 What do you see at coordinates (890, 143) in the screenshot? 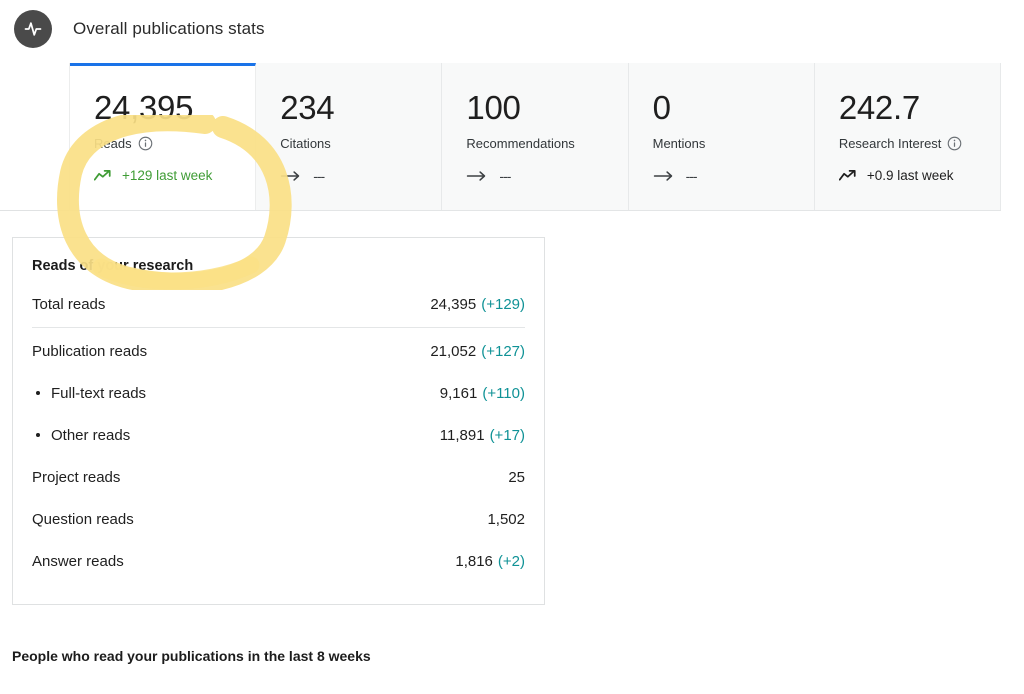
I see `stat-label: Research Interest` at bounding box center [890, 143].